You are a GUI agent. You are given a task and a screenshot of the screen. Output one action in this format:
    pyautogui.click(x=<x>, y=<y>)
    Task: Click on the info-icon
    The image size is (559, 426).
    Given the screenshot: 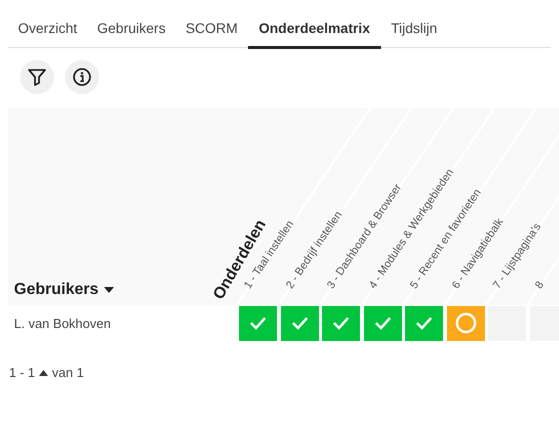 What is the action you would take?
    pyautogui.click(x=82, y=77)
    